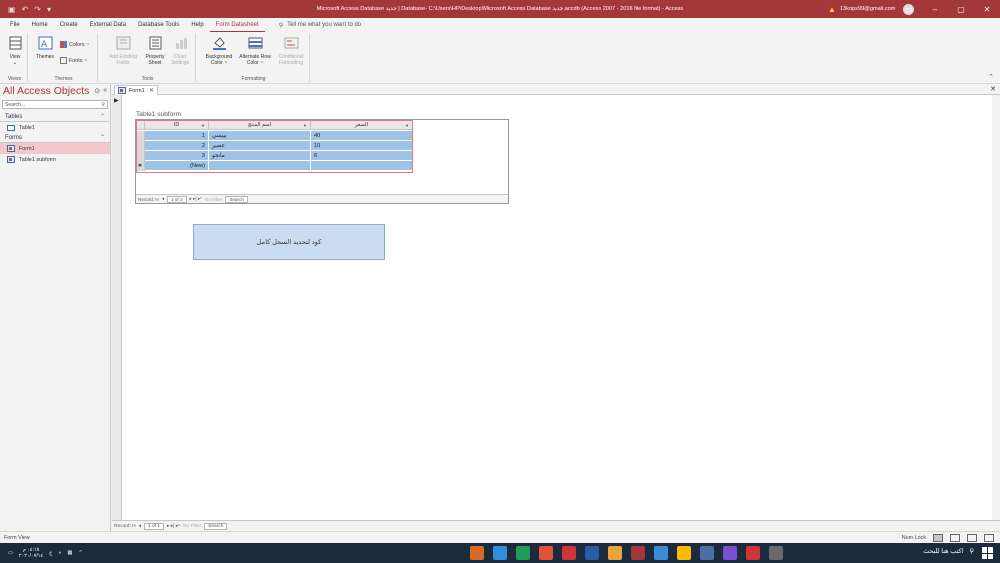 This screenshot has height=563, width=1000. I want to click on nav-item-table1-subform: Table1 subform, so click(55, 159).